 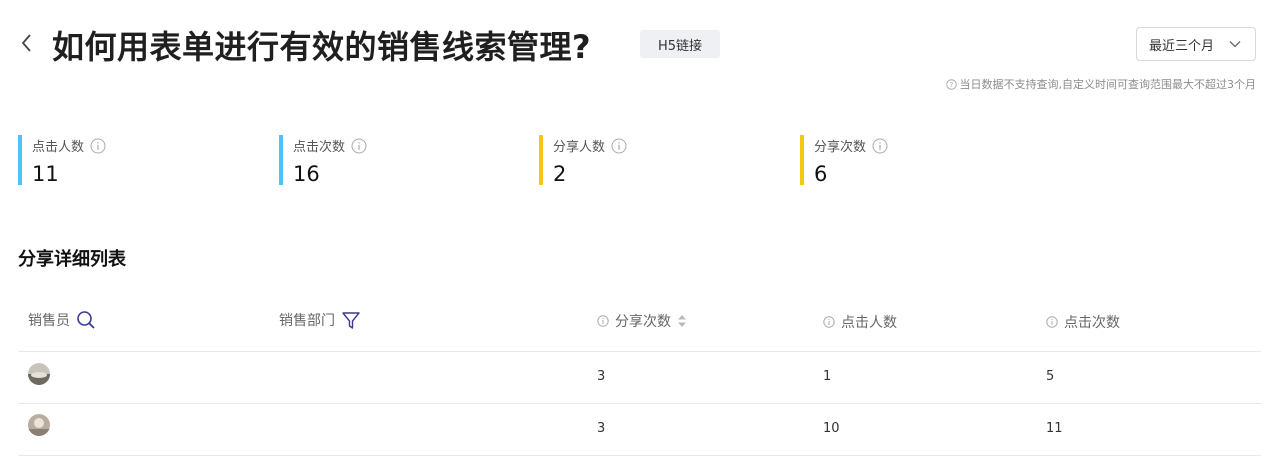 What do you see at coordinates (58, 147) in the screenshot?
I see `stat-label: 点击人数` at bounding box center [58, 147].